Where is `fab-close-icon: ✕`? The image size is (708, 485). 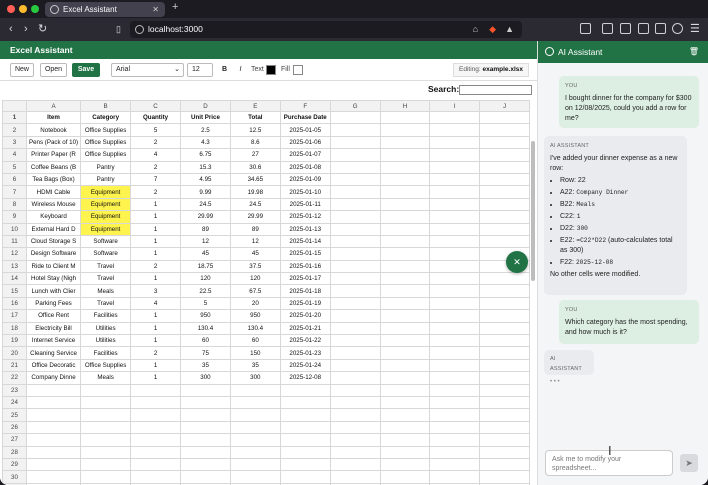 fab-close-icon: ✕ is located at coordinates (517, 262).